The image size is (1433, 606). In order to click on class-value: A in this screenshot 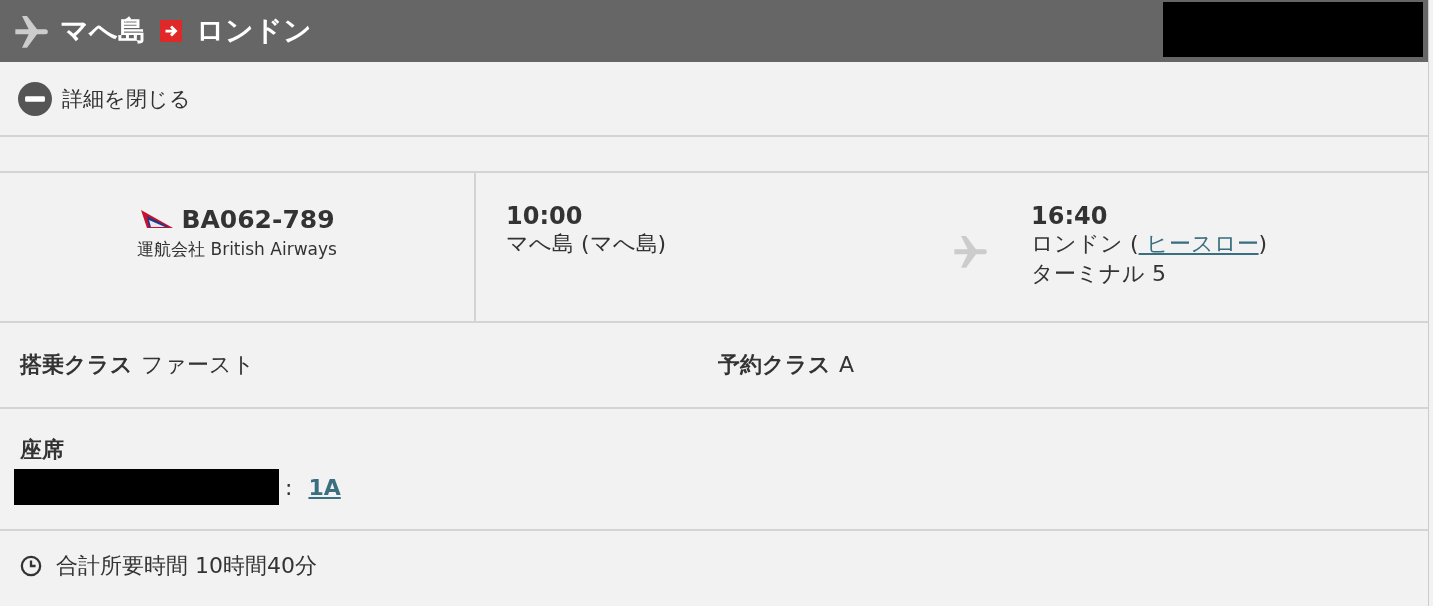, I will do `click(847, 364)`.